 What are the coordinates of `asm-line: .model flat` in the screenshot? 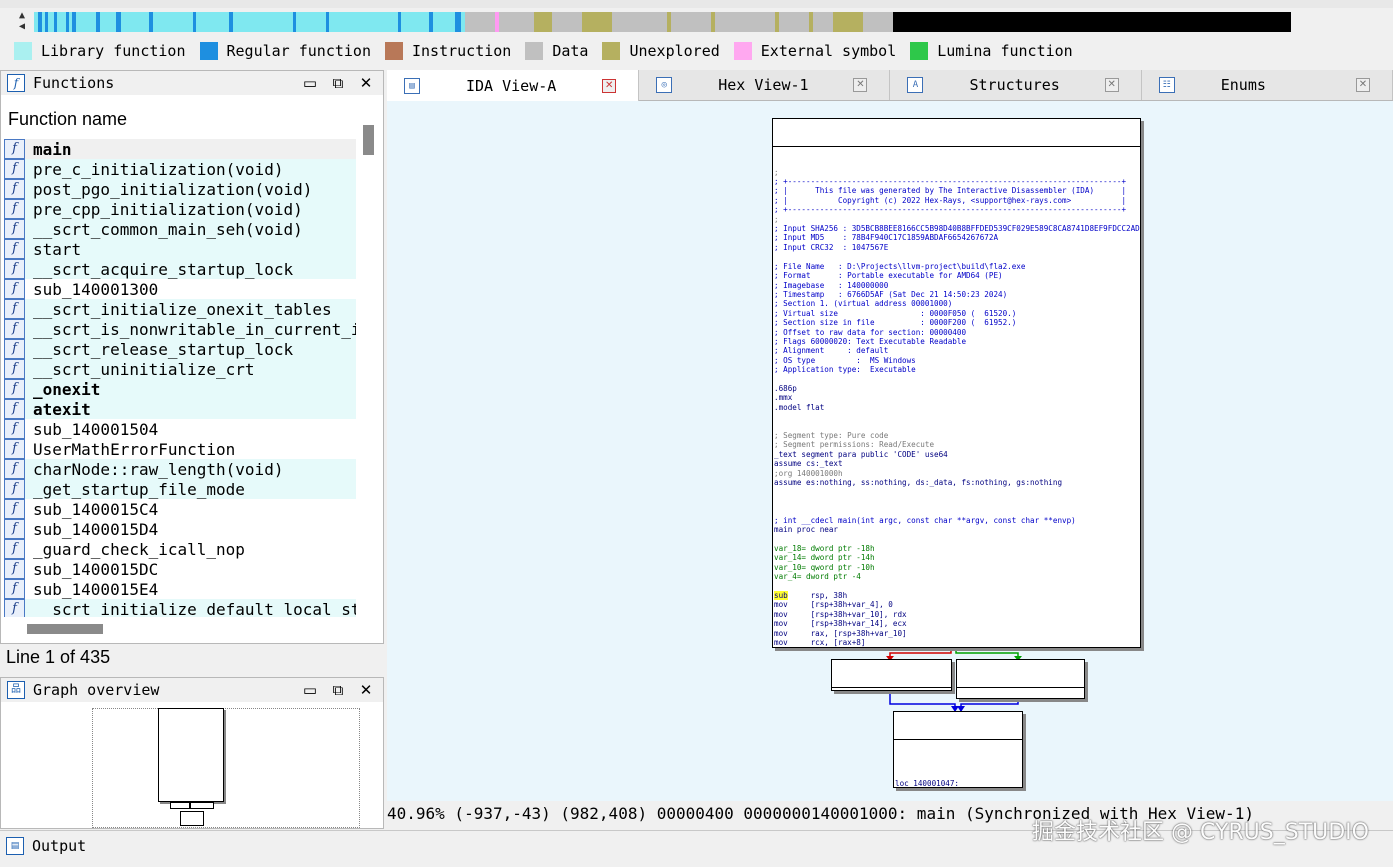 It's located at (956, 407).